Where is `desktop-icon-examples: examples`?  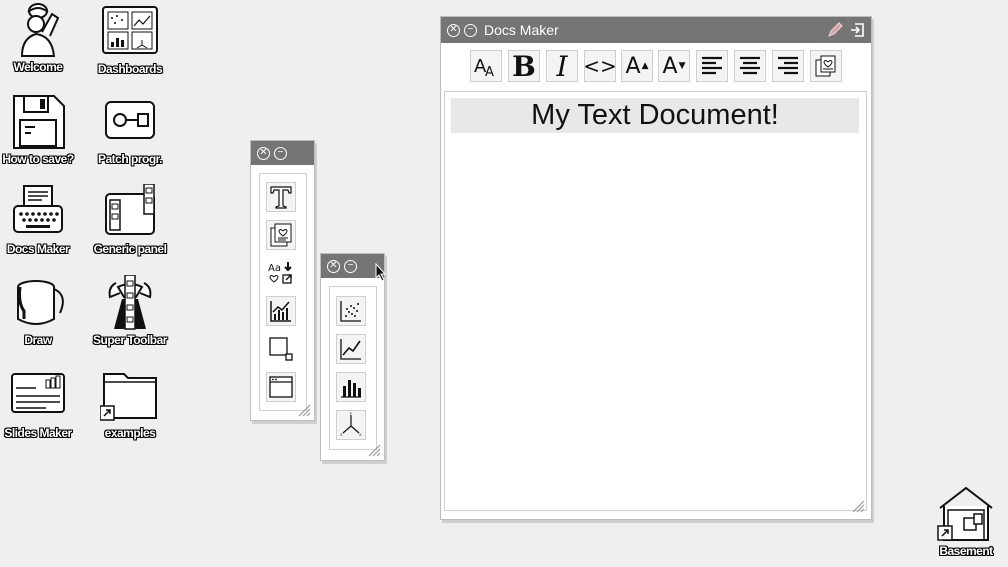 desktop-icon-examples: examples is located at coordinates (130, 405).